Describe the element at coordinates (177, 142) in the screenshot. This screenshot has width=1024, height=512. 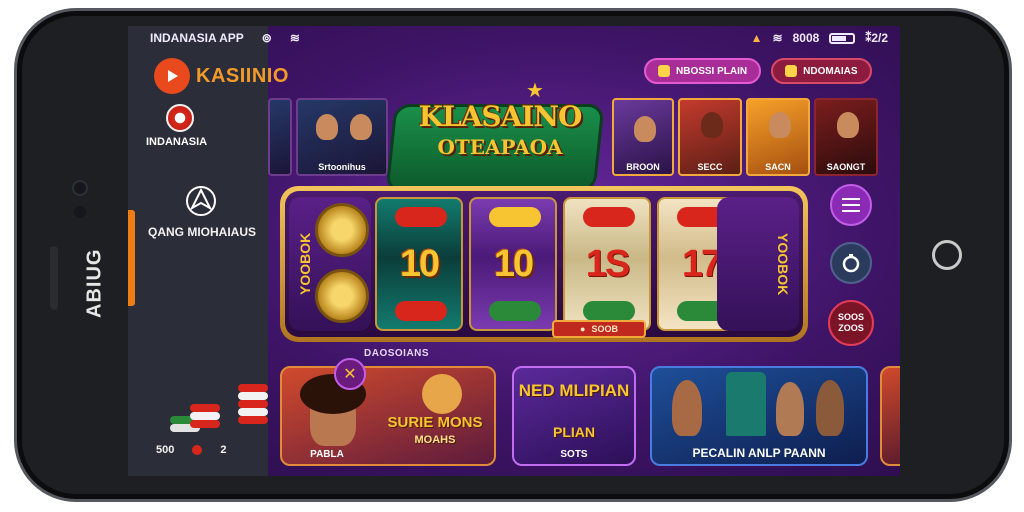
I see `region-label: INDANASIA` at that location.